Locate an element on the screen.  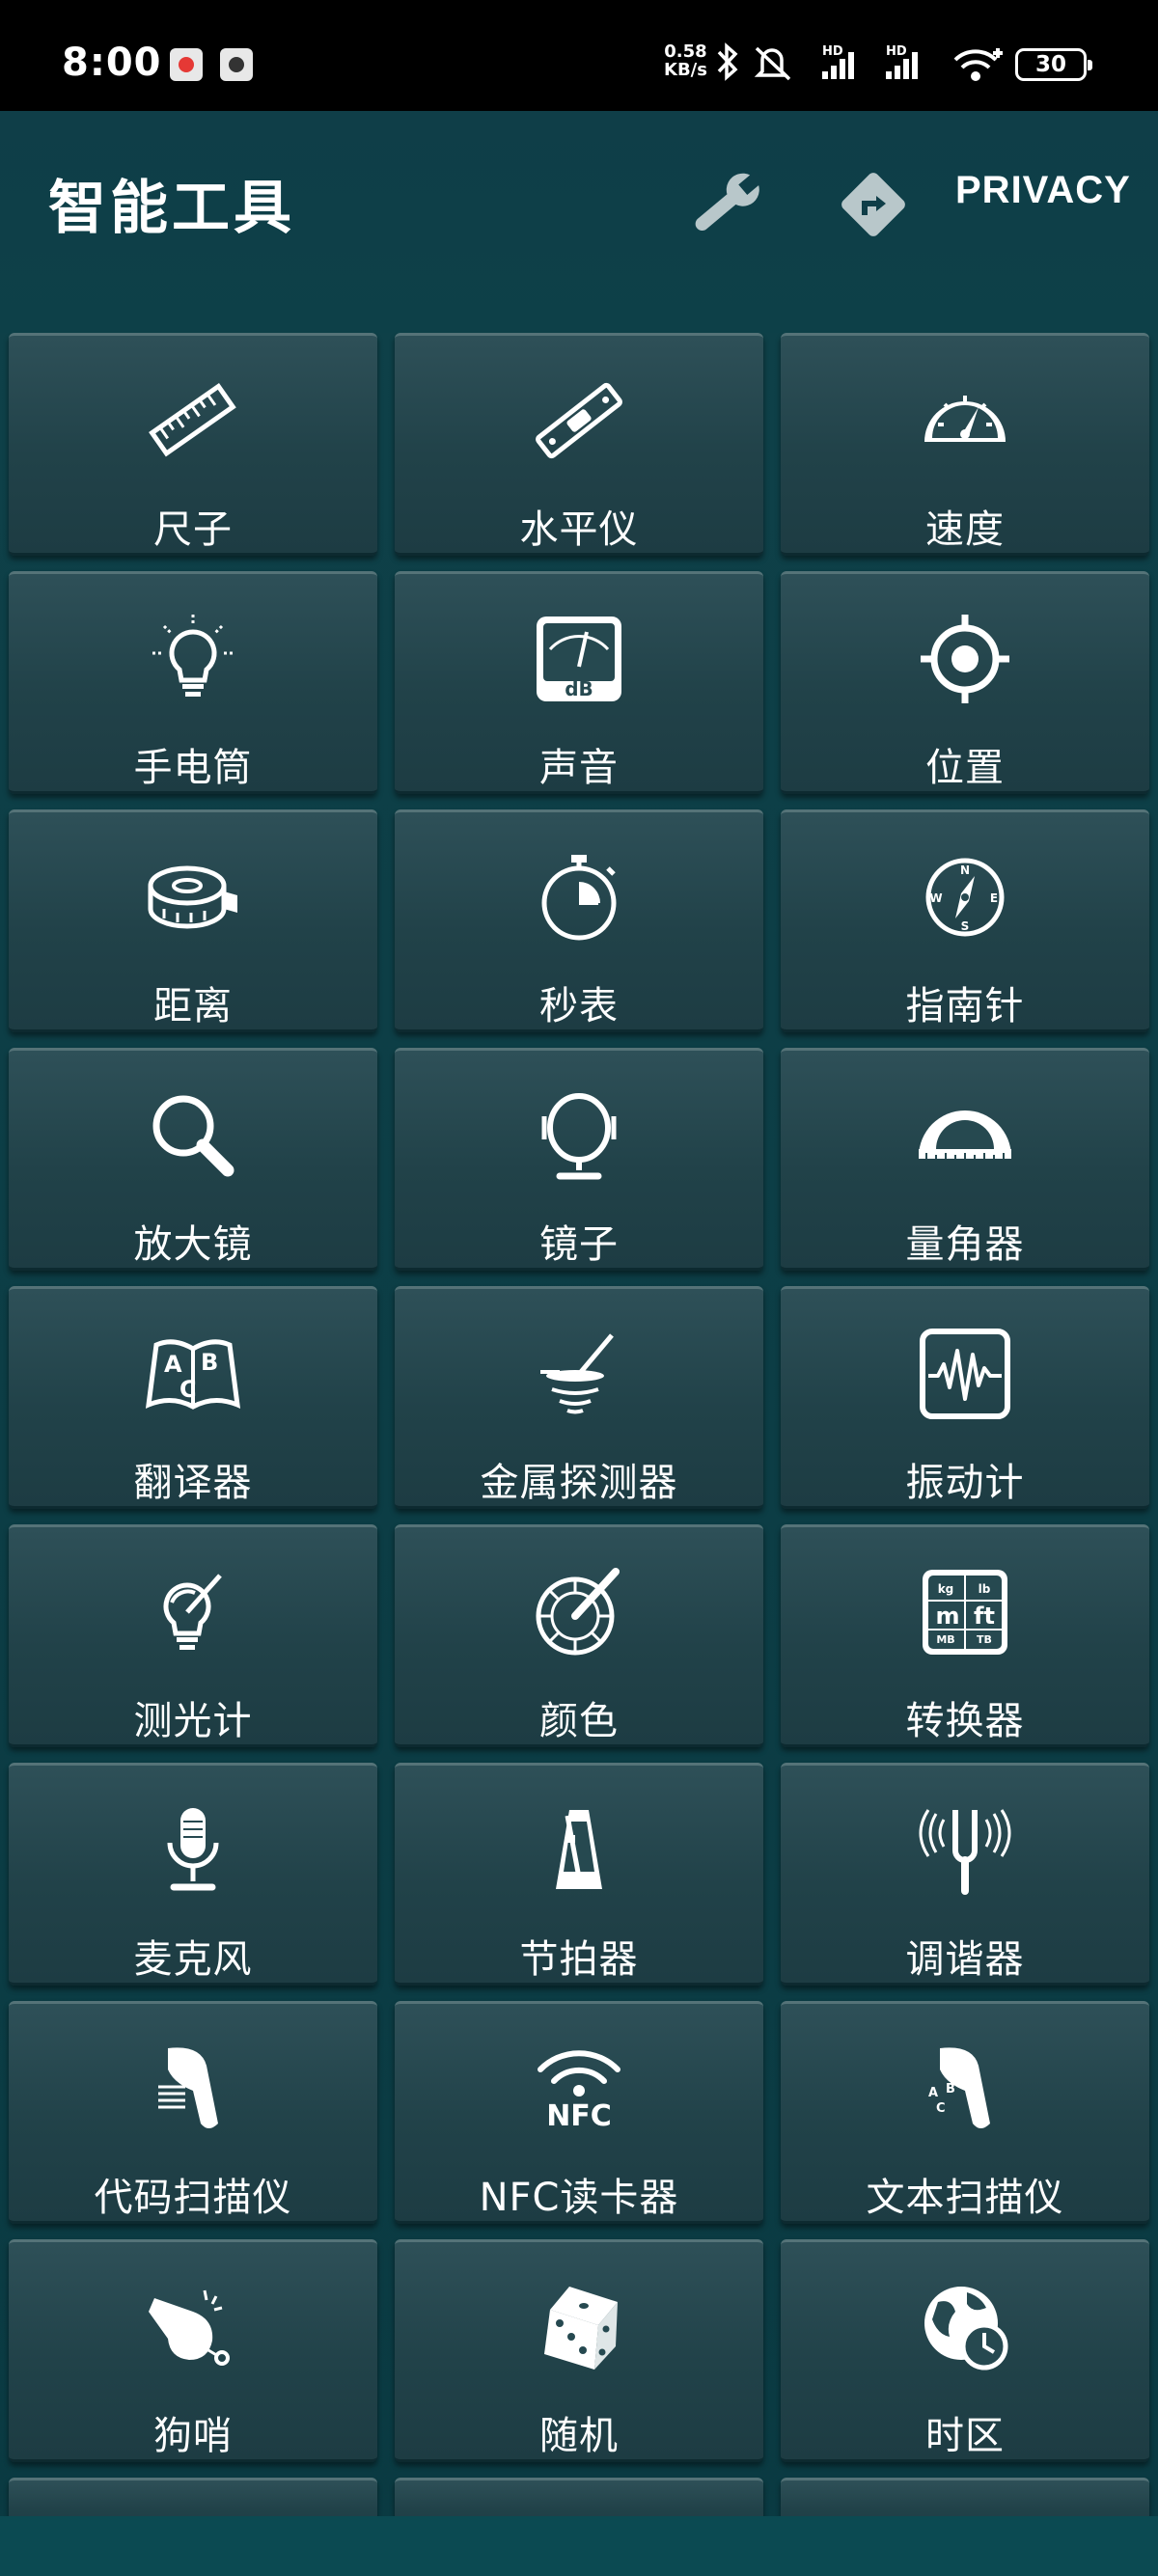
converter-ft: ft is located at coordinates (984, 1617).